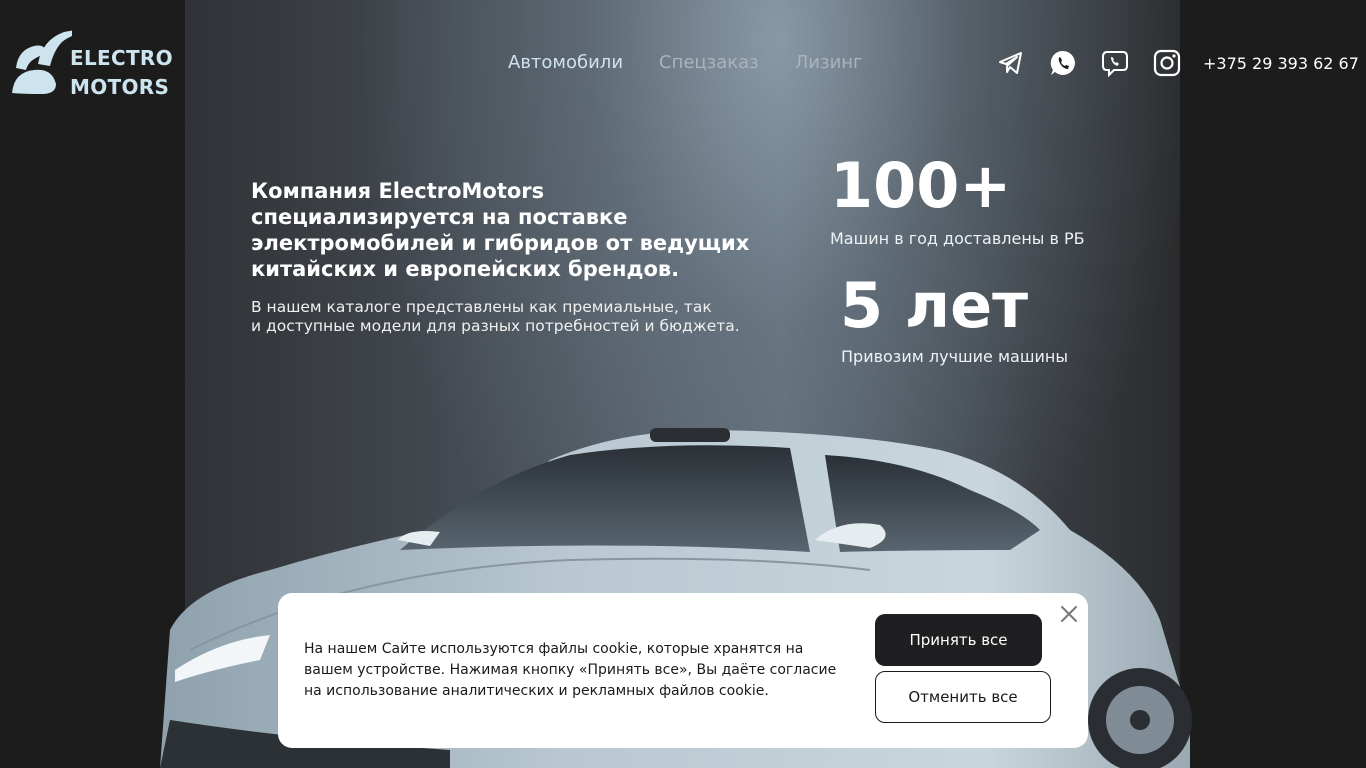  I want to click on phone-link: +375 29 393 62 67, so click(1281, 63).